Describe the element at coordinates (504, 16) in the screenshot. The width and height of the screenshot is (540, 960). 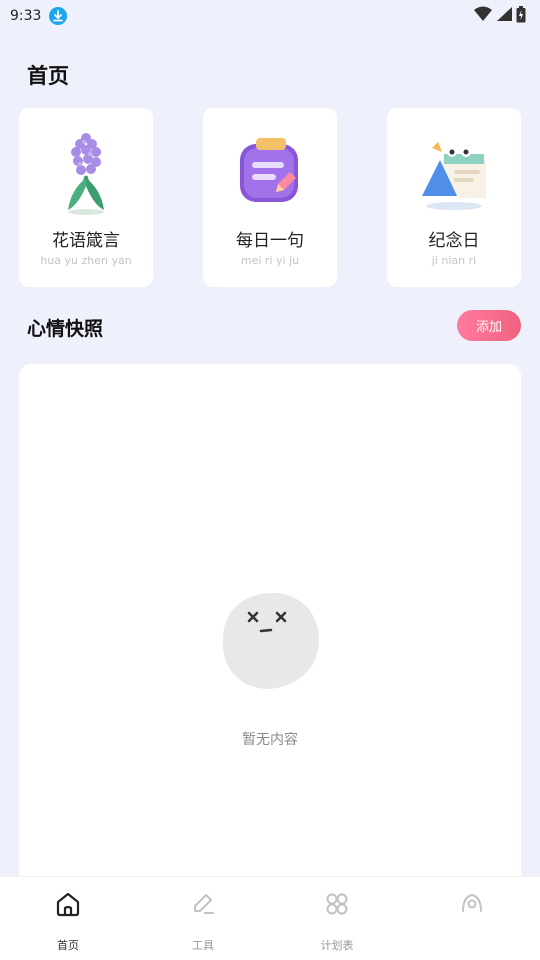
I see `signal-icon` at that location.